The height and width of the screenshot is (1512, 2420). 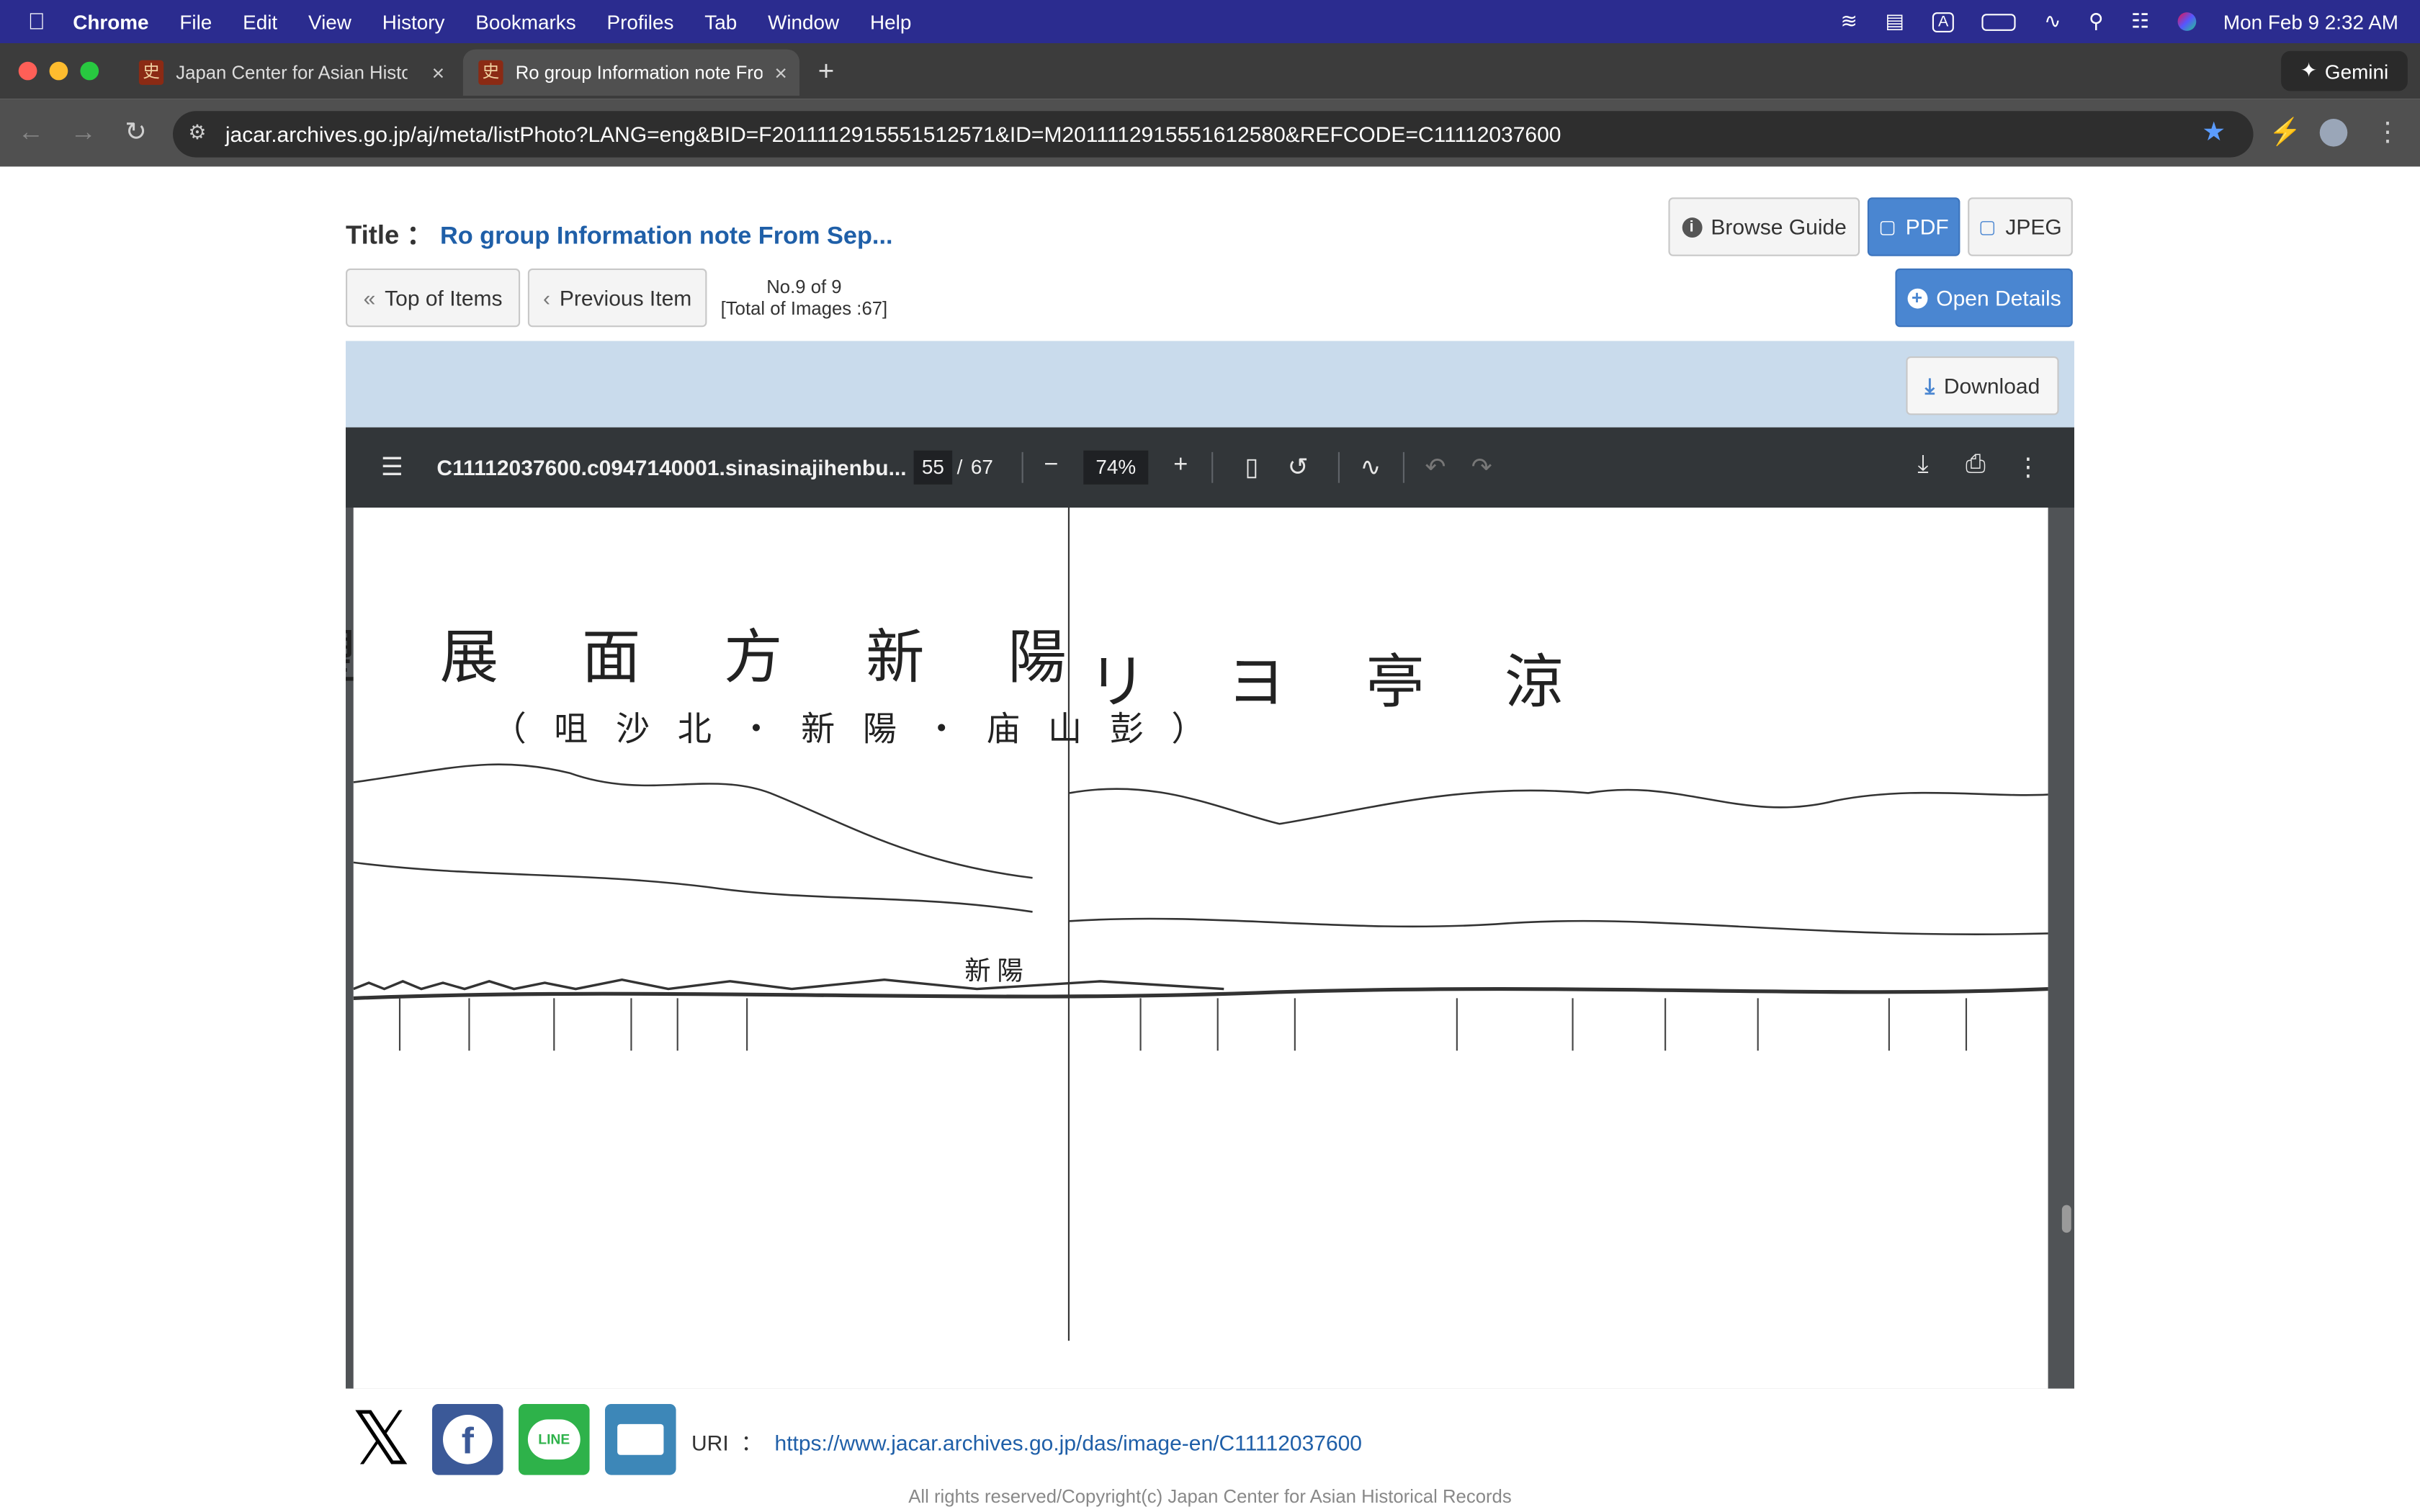 I want to click on menu-file: File, so click(x=195, y=21).